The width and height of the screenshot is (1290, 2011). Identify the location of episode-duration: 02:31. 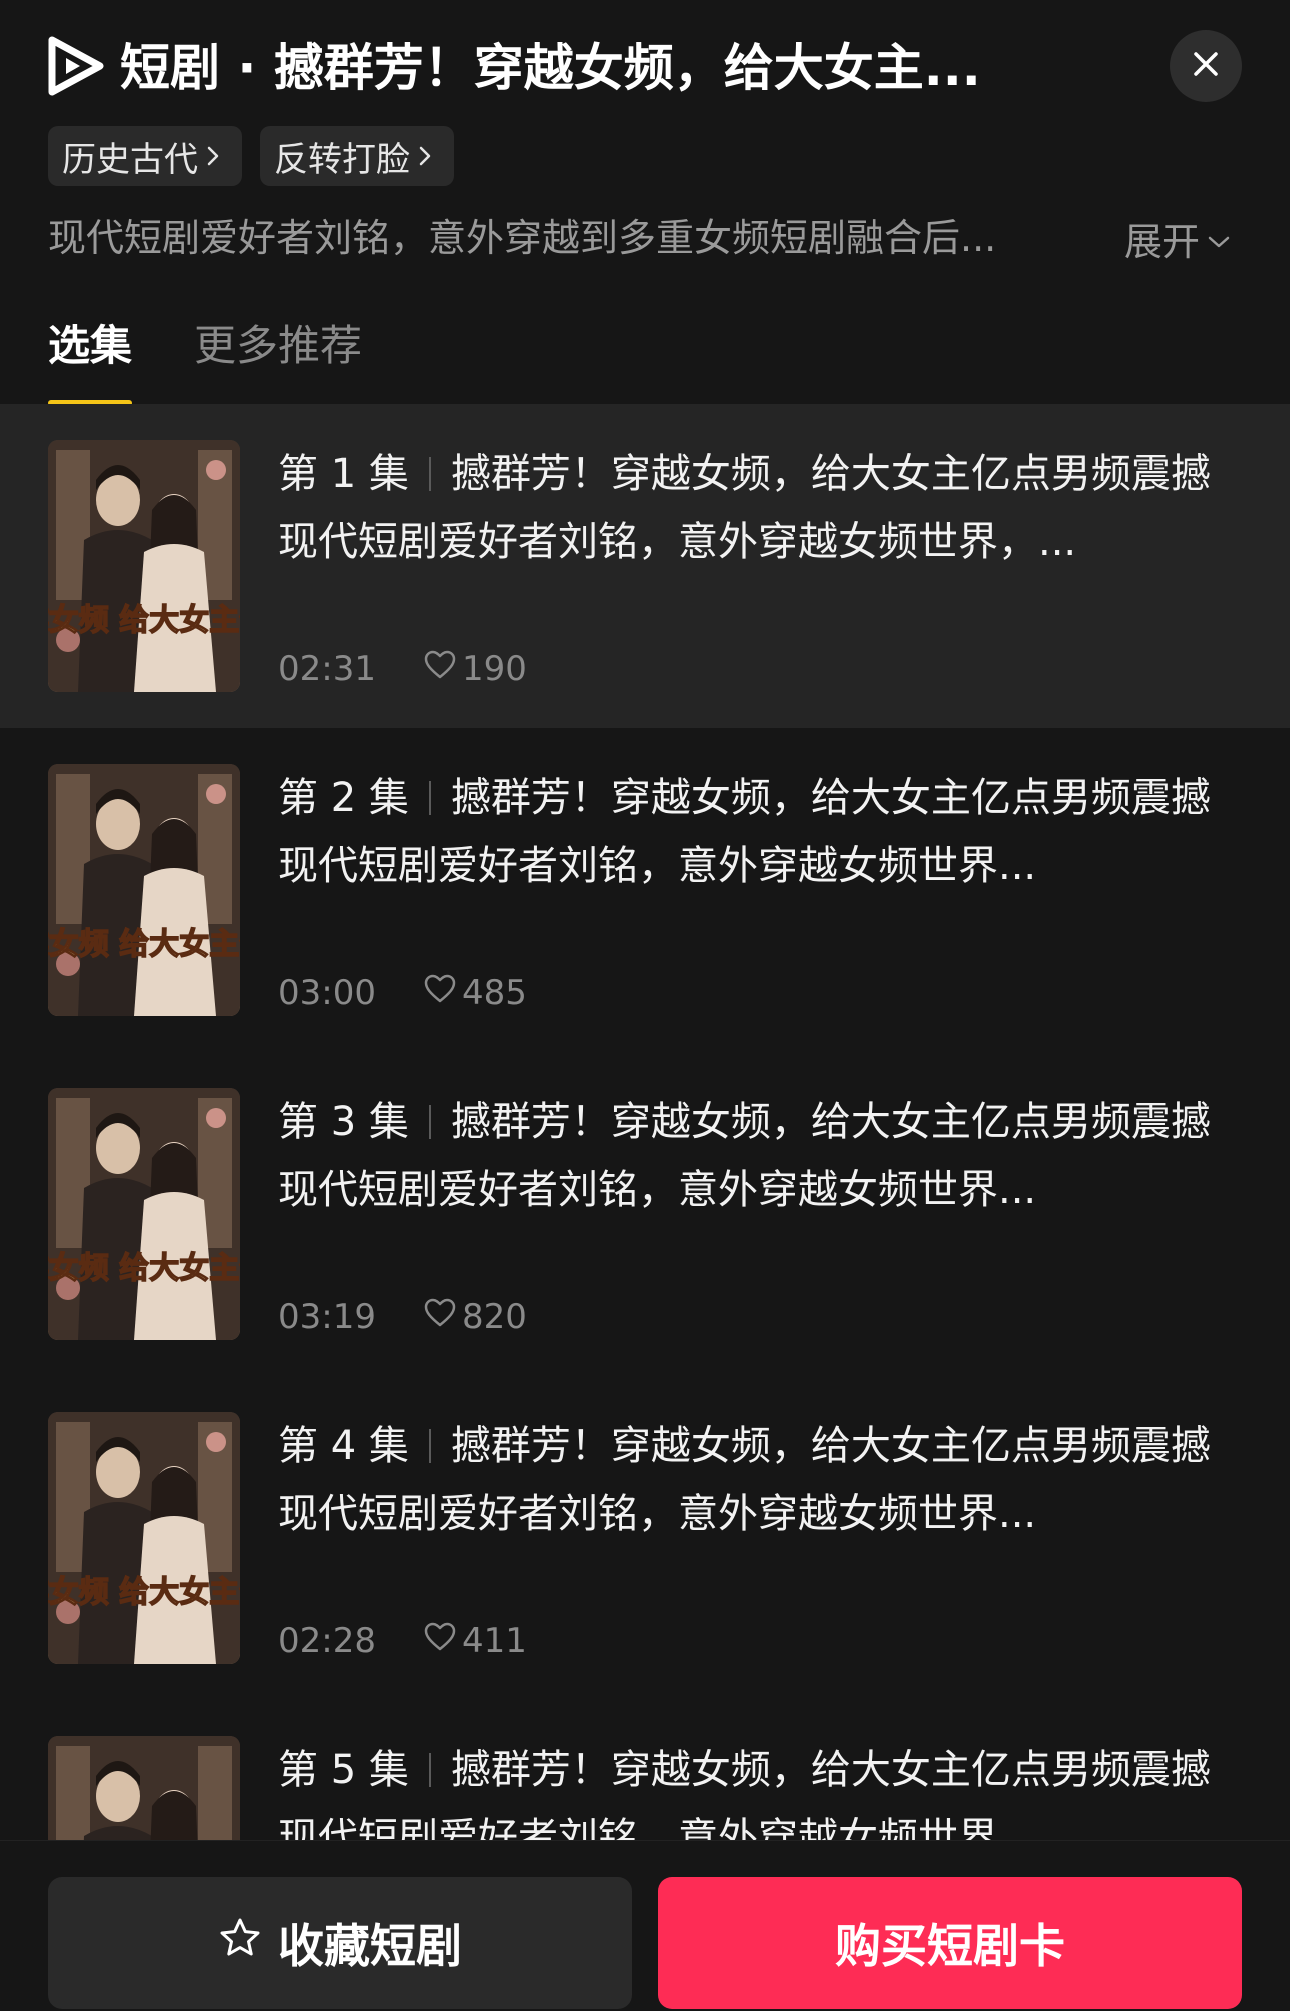
(327, 669).